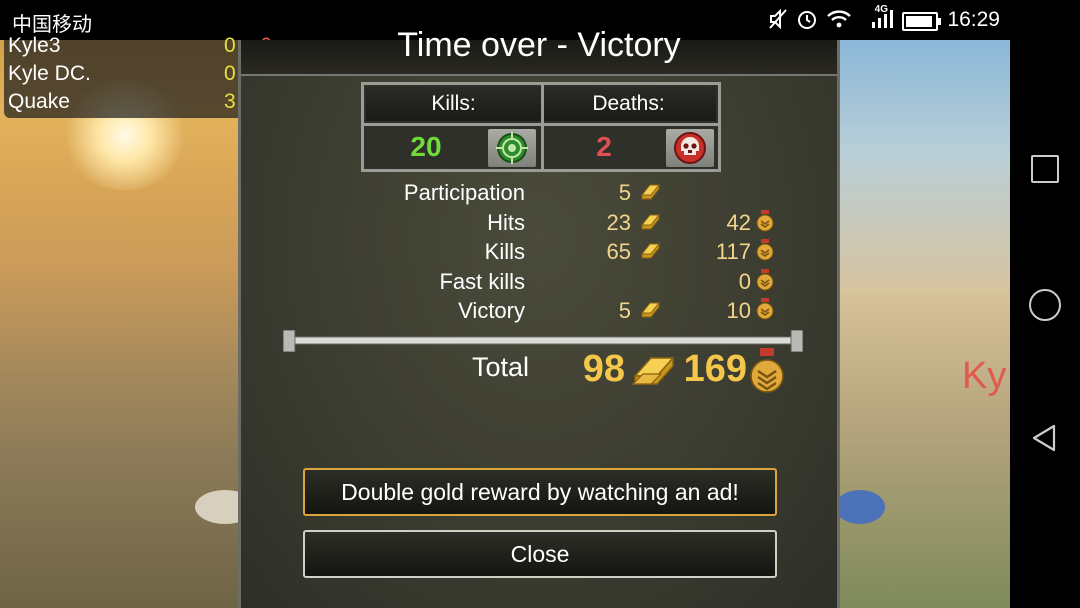 This screenshot has width=1080, height=608. Describe the element at coordinates (715, 369) in the screenshot. I see `total-medal-value: 169` at that location.